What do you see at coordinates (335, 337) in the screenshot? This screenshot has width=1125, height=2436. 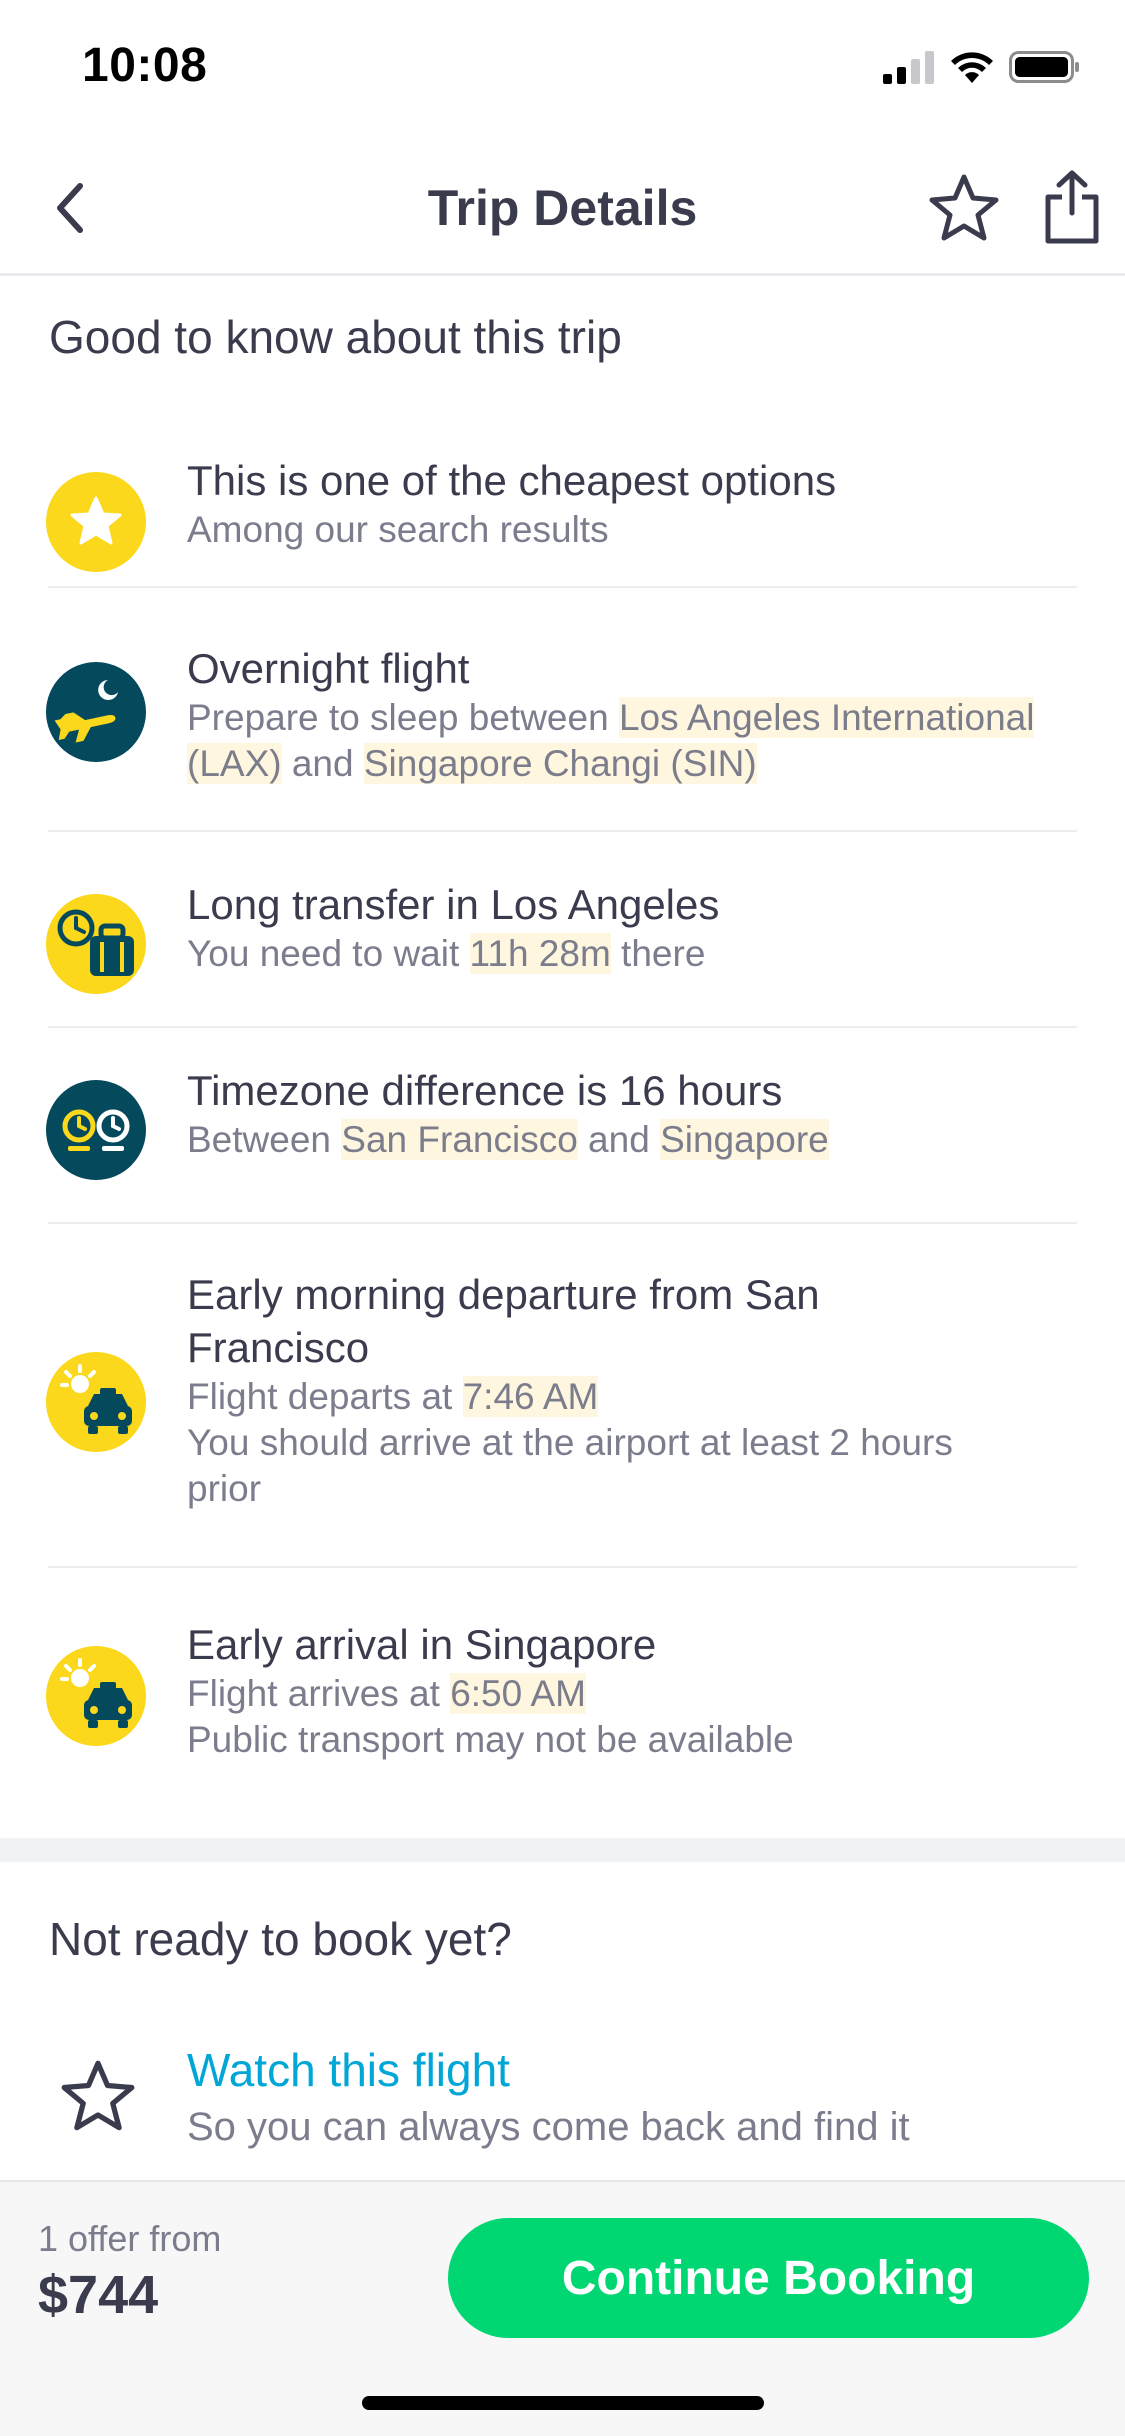 I see `good-to-know-heading: Good to know about this trip` at bounding box center [335, 337].